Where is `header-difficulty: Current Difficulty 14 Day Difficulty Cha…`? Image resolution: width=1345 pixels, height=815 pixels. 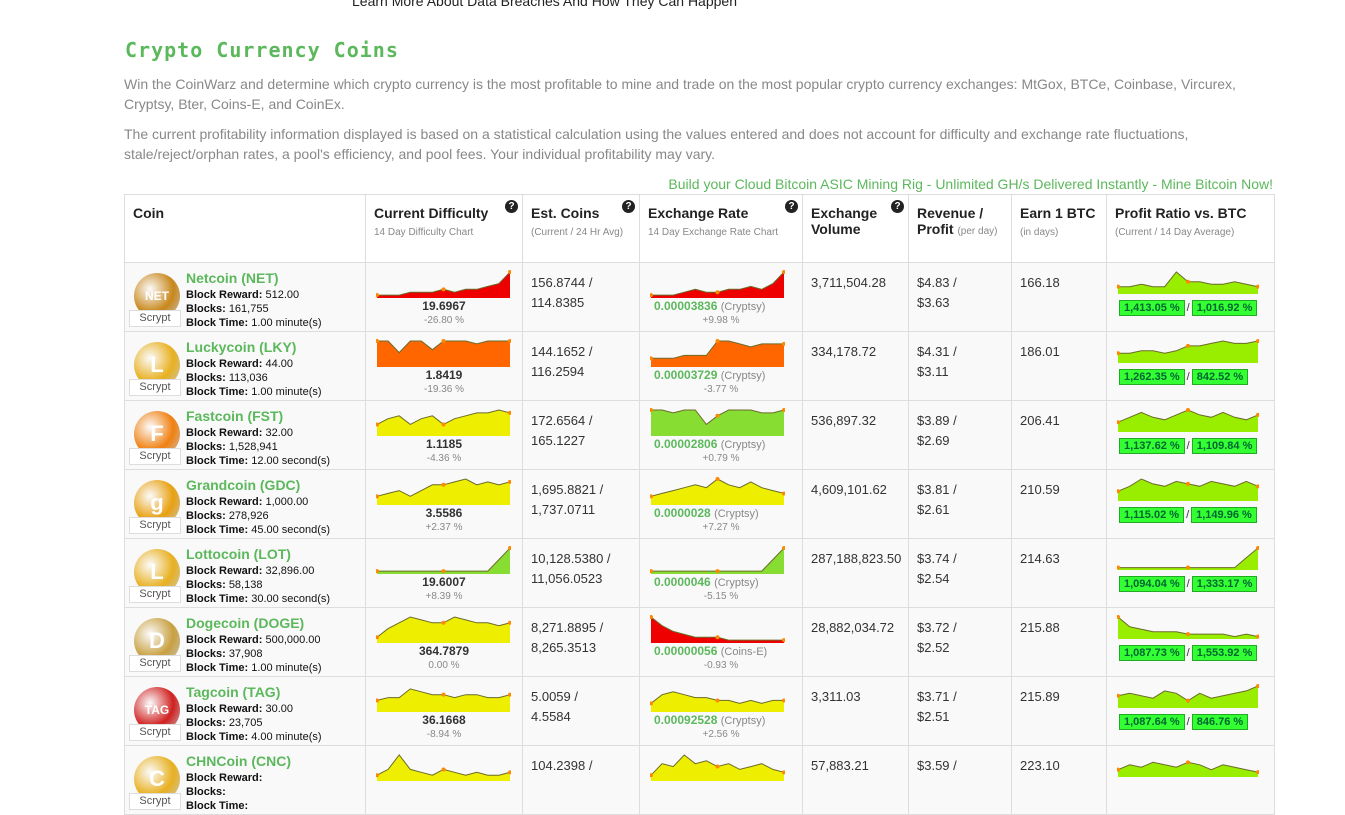
header-difficulty: Current Difficulty 14 Day Difficulty Cha… is located at coordinates (444, 228).